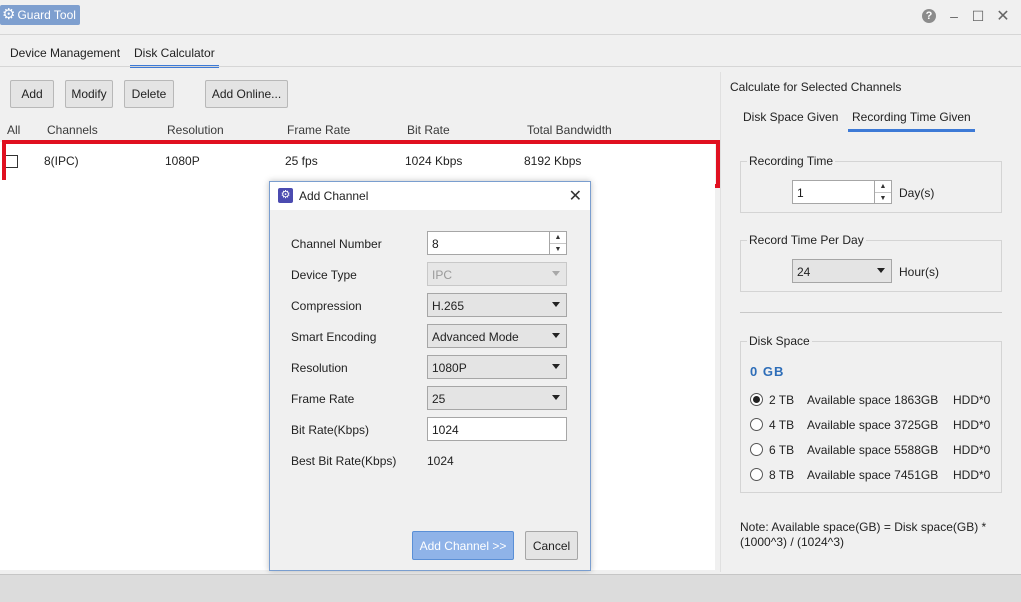 The image size is (1021, 602). What do you see at coordinates (13, 130) in the screenshot?
I see `col-all: All` at bounding box center [13, 130].